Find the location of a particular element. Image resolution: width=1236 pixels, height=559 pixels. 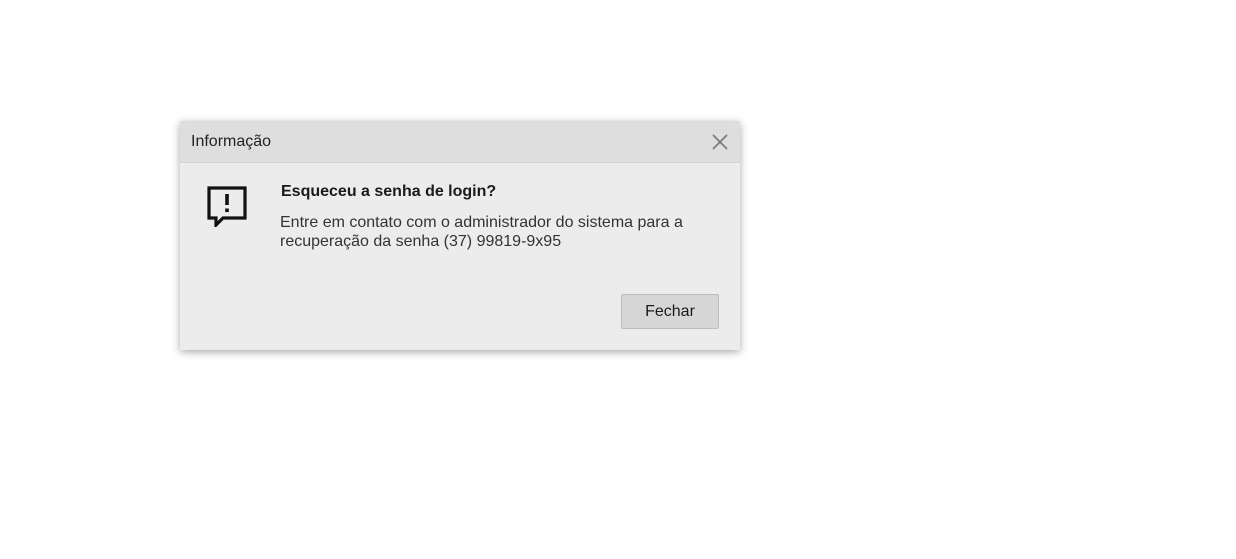

dialog-titlebar: Informação is located at coordinates (460, 142).